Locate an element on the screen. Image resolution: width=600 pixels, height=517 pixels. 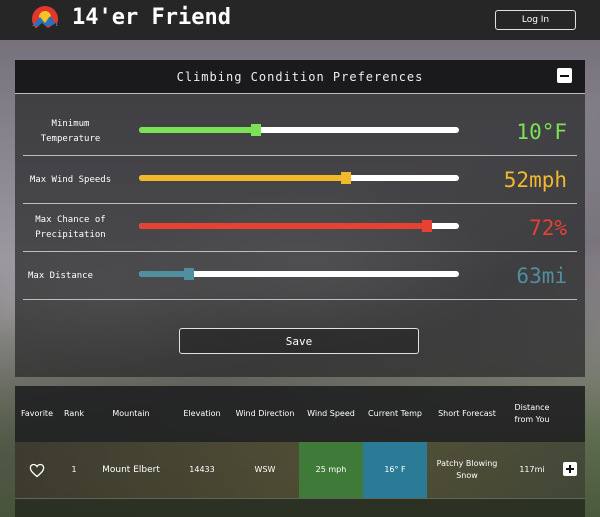
pref-label: Max Chance of Precipitation is located at coordinates (70, 227).